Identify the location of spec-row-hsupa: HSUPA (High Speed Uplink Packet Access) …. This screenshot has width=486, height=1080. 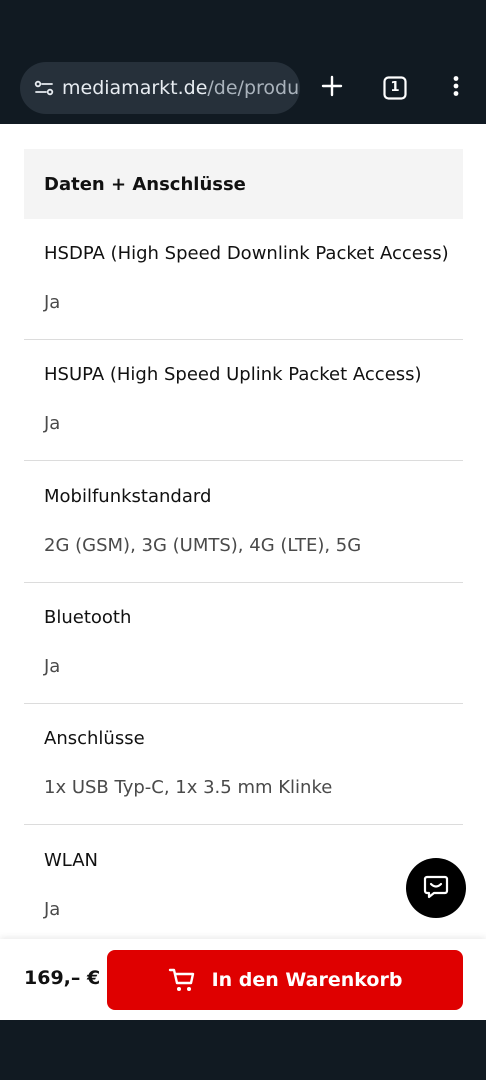
(243, 400).